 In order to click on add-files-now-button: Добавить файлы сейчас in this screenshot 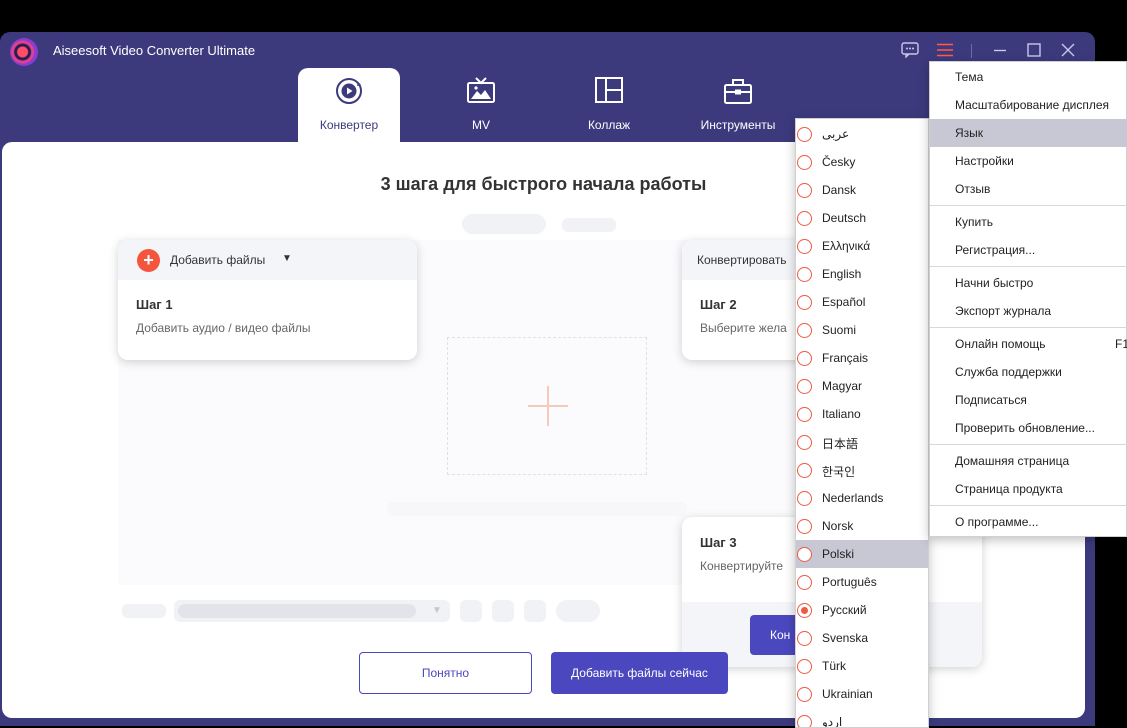, I will do `click(639, 673)`.